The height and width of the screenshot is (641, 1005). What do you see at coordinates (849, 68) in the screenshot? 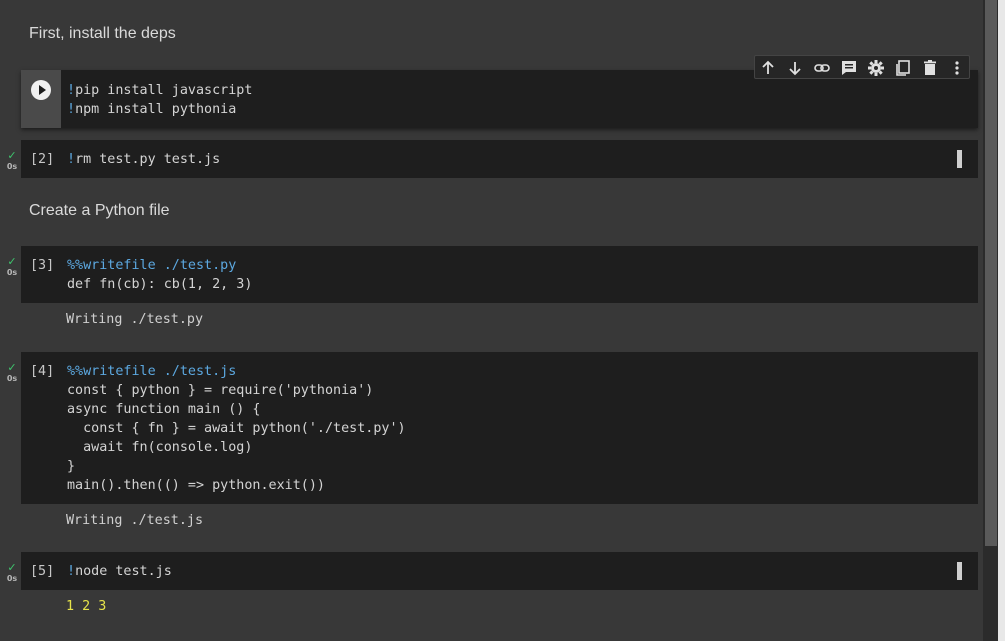
I see `comment-icon` at bounding box center [849, 68].